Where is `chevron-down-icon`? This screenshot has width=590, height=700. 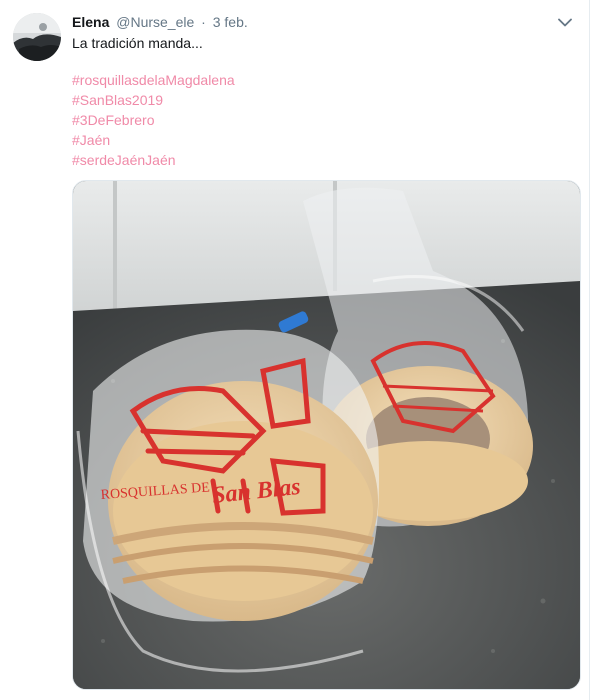
chevron-down-icon is located at coordinates (565, 22).